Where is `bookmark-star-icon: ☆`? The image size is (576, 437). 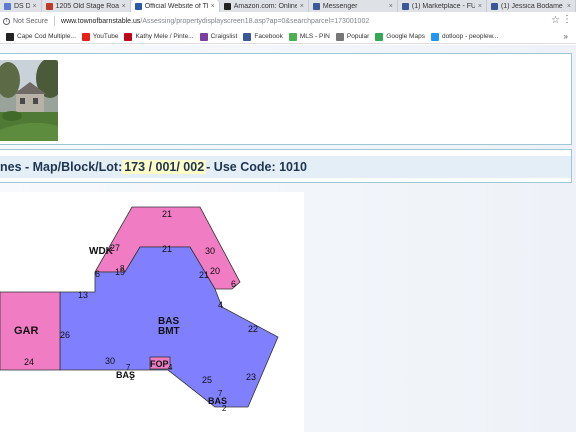
bookmark-star-icon: ☆ is located at coordinates (555, 20).